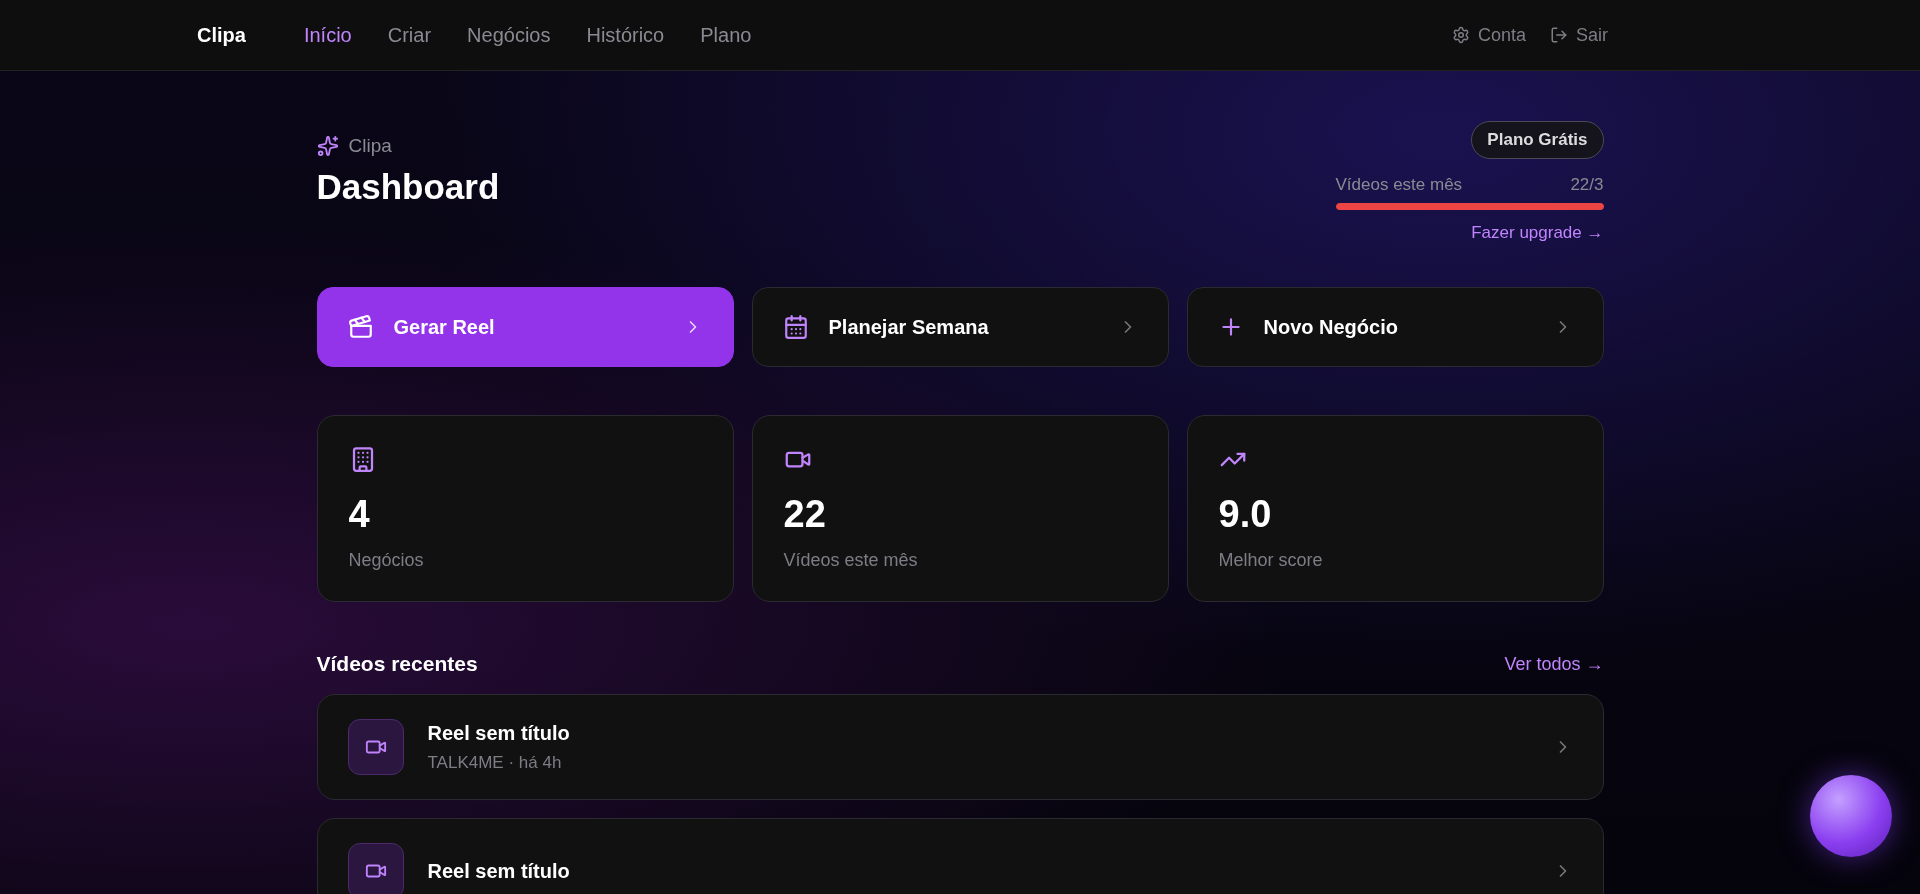 The height and width of the screenshot is (894, 1920). Describe the element at coordinates (1554, 664) in the screenshot. I see `view-all-link: Ver todos →` at that location.